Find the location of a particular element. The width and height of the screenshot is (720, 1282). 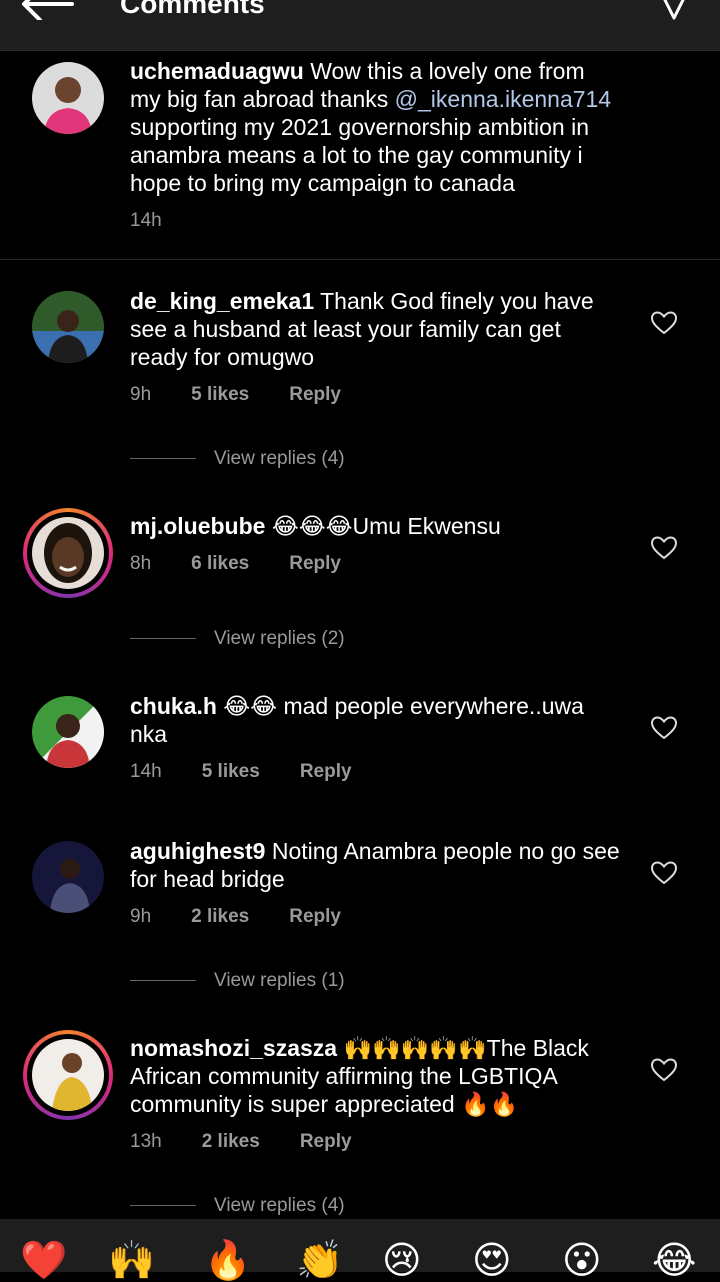

comment-text: mj.oluebube 😂😂😂Umu Ekwensu is located at coordinates (315, 526).